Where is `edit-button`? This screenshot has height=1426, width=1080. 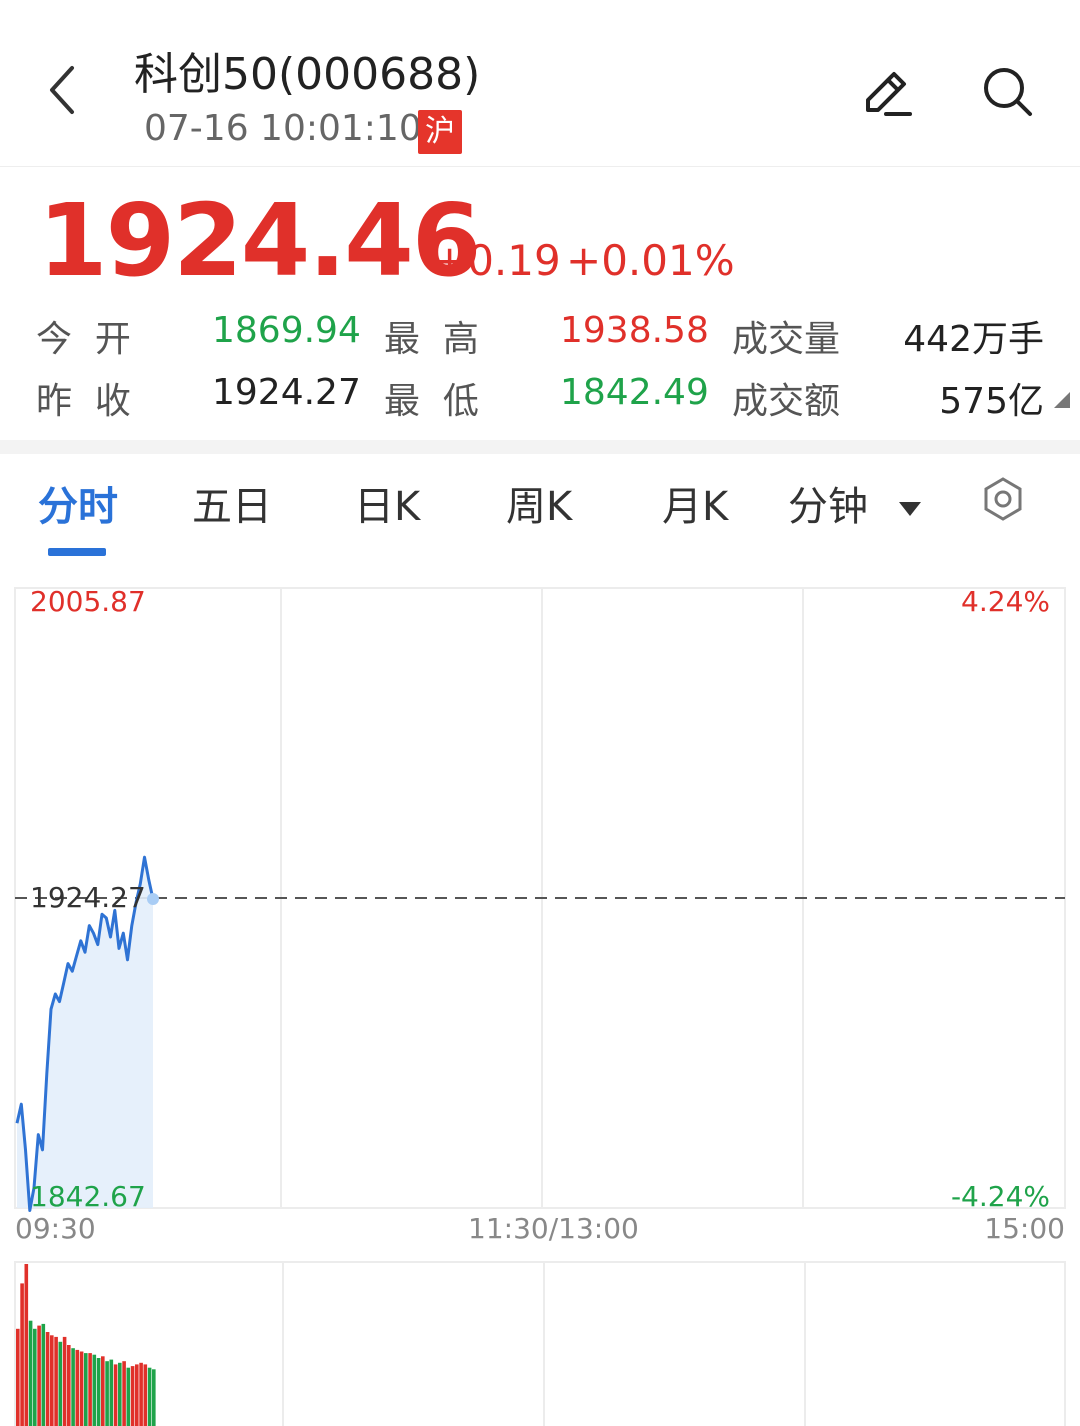
edit-button is located at coordinates (886, 92).